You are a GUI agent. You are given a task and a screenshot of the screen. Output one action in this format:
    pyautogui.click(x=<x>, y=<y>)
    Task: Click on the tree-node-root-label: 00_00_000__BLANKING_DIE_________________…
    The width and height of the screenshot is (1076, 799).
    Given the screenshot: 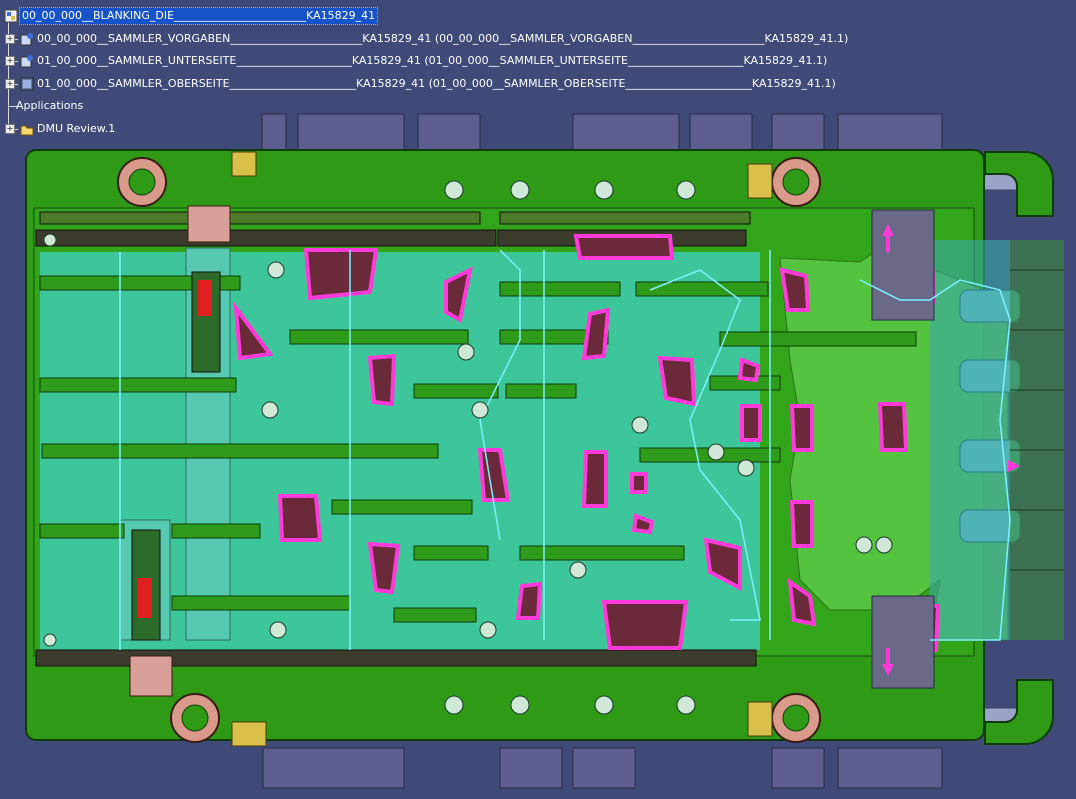 What is the action you would take?
    pyautogui.click(x=198, y=16)
    